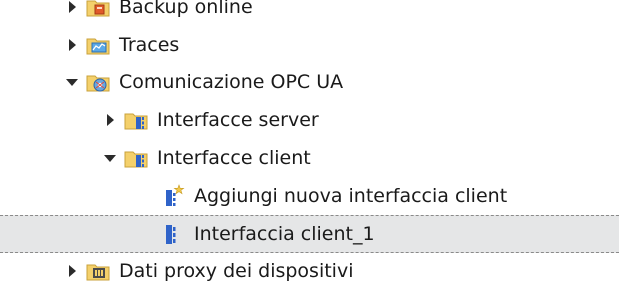 The height and width of the screenshot is (293, 619). Describe the element at coordinates (351, 195) in the screenshot. I see `tree-item-label: Aggiungi nuova interfaccia client` at that location.